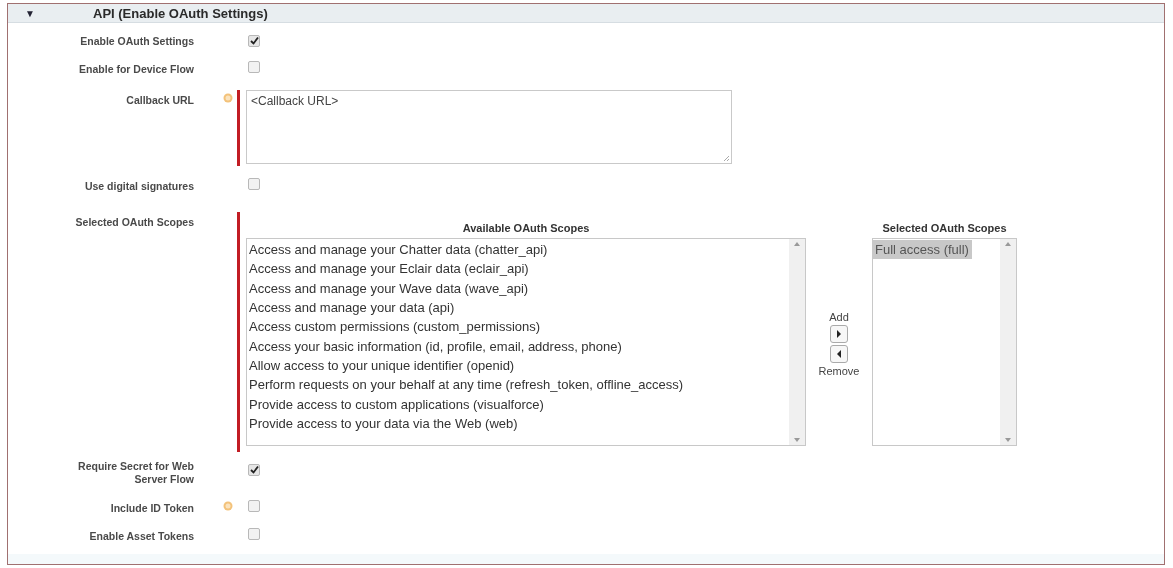 Image resolution: width=1173 pixels, height=568 pixels. Describe the element at coordinates (518, 385) in the screenshot. I see `list-option: Perform requests on your behalf at any time (refresh_token, offline_access)` at that location.